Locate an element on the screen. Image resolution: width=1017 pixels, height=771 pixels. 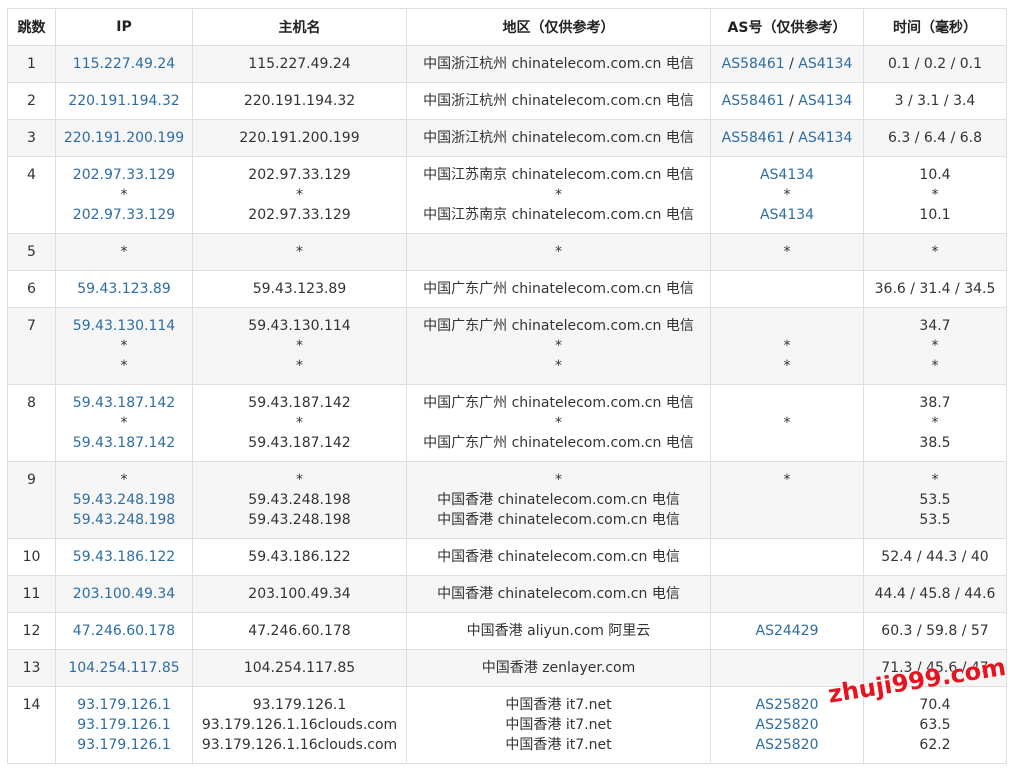
hostname-text: 202.97.33.129 is located at coordinates (299, 215).